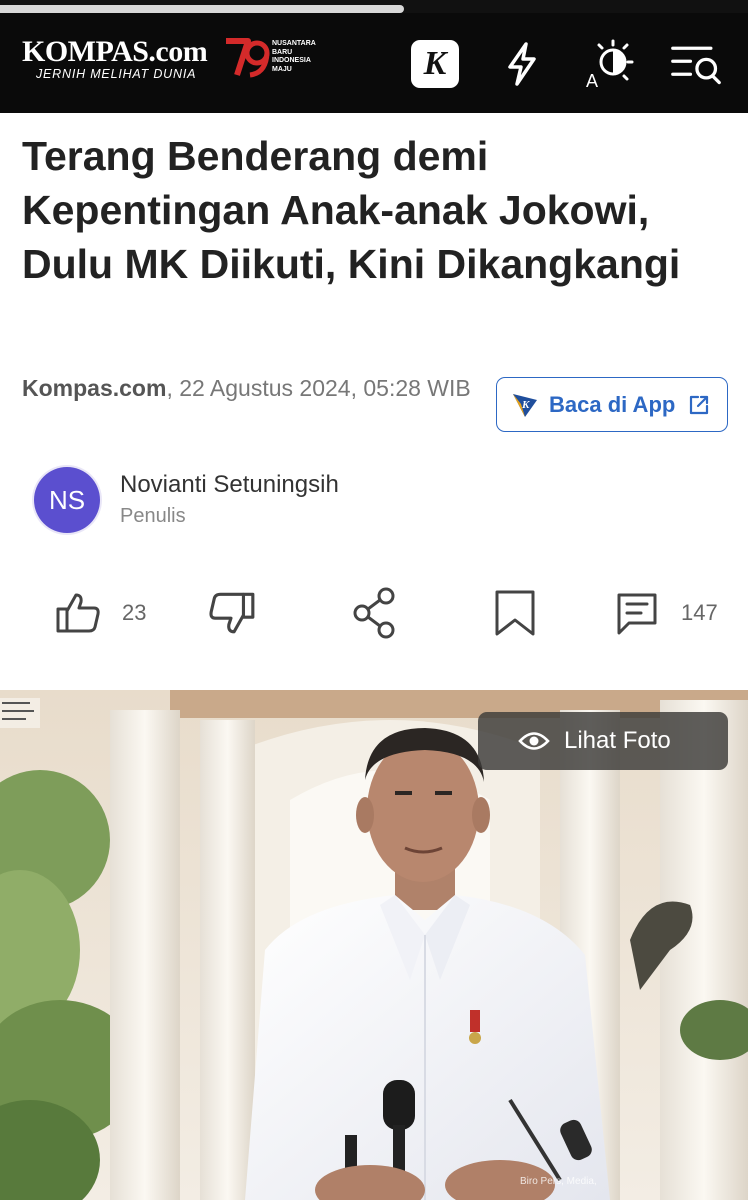 This screenshot has height=1200, width=748. I want to click on external-link-icon, so click(699, 404).